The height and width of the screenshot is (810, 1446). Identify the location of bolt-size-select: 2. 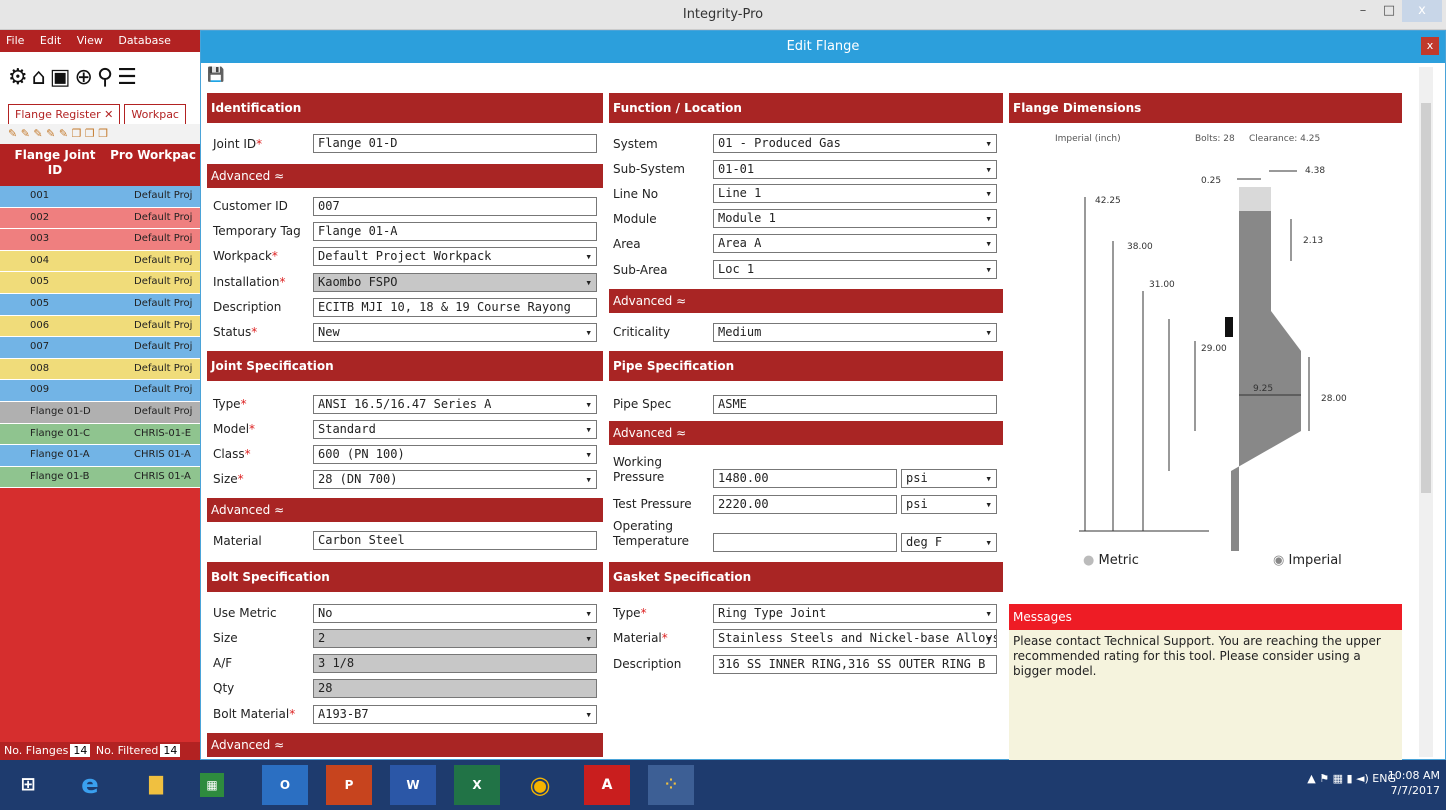
(455, 638).